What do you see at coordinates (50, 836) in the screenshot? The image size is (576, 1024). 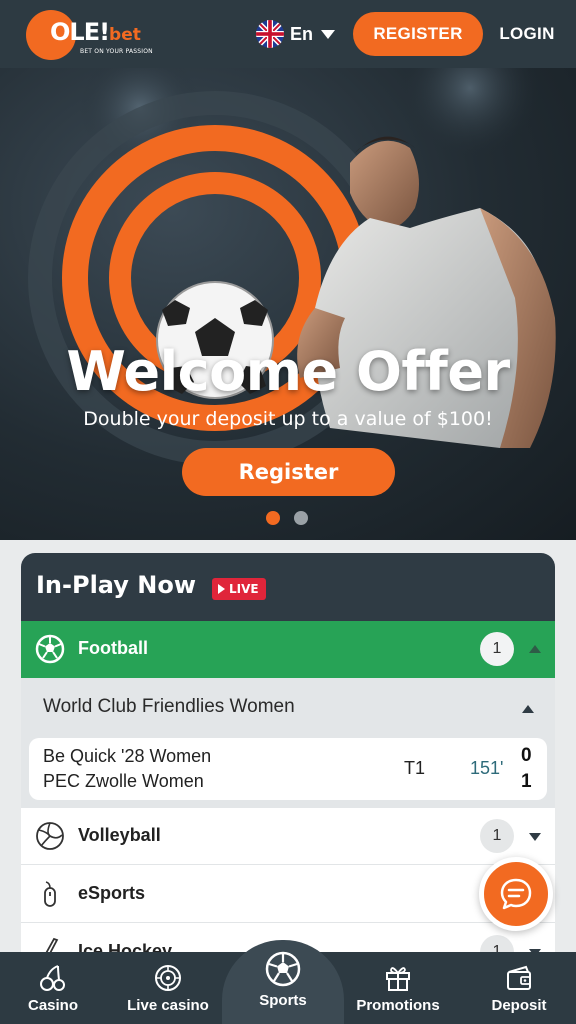 I see `volleyball-icon` at bounding box center [50, 836].